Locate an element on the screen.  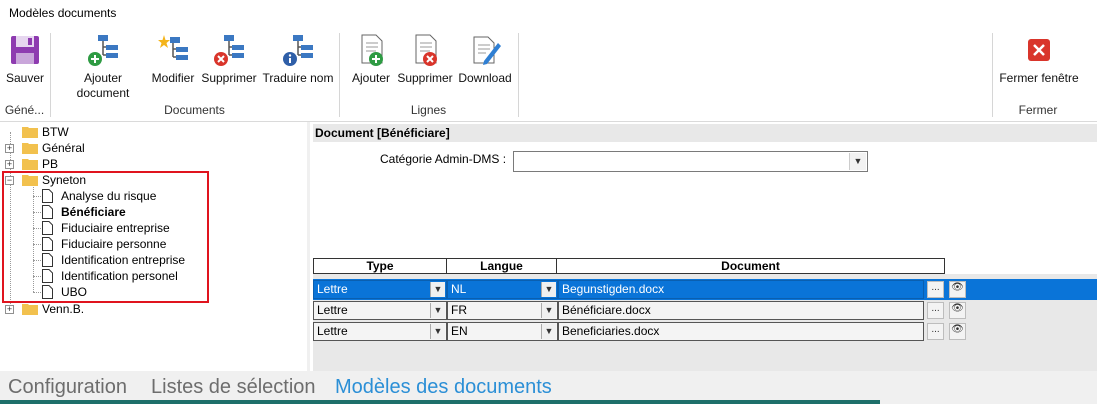
translate-name-button: Traduire nom is located at coordinates (298, 59).